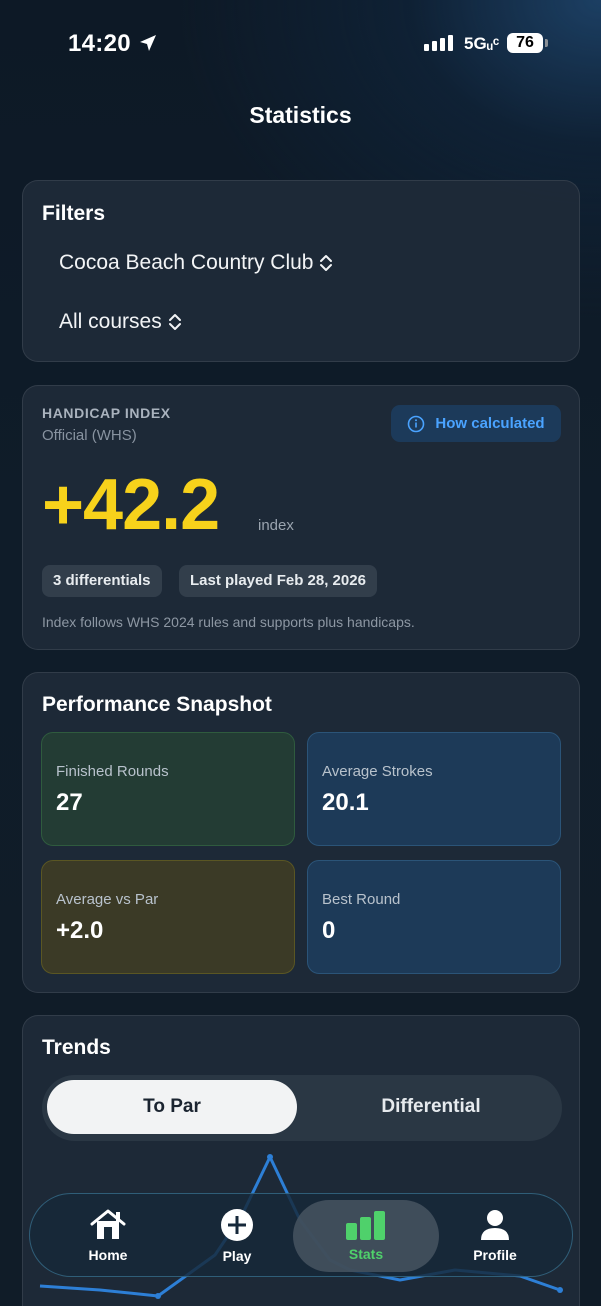  Describe the element at coordinates (438, 43) in the screenshot. I see `cellular-signal-icon` at that location.